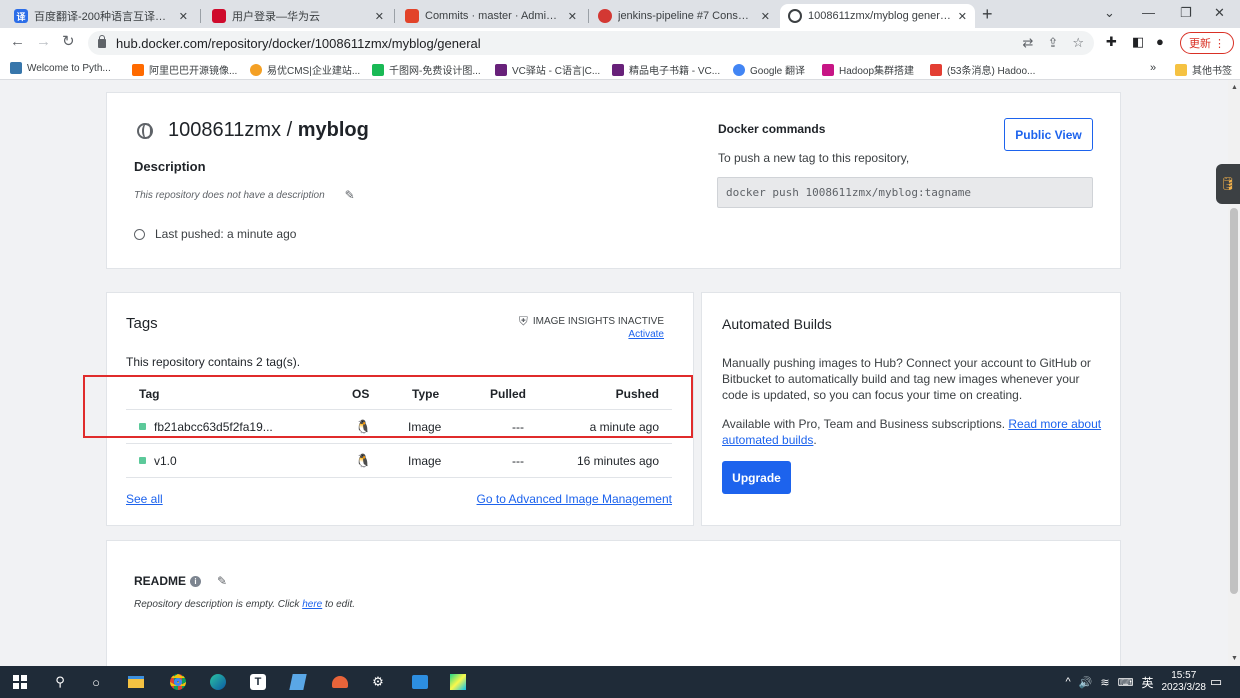 This screenshot has width=1240, height=698. What do you see at coordinates (1078, 43) in the screenshot?
I see `bookmark-star-icon: ☆` at bounding box center [1078, 43].